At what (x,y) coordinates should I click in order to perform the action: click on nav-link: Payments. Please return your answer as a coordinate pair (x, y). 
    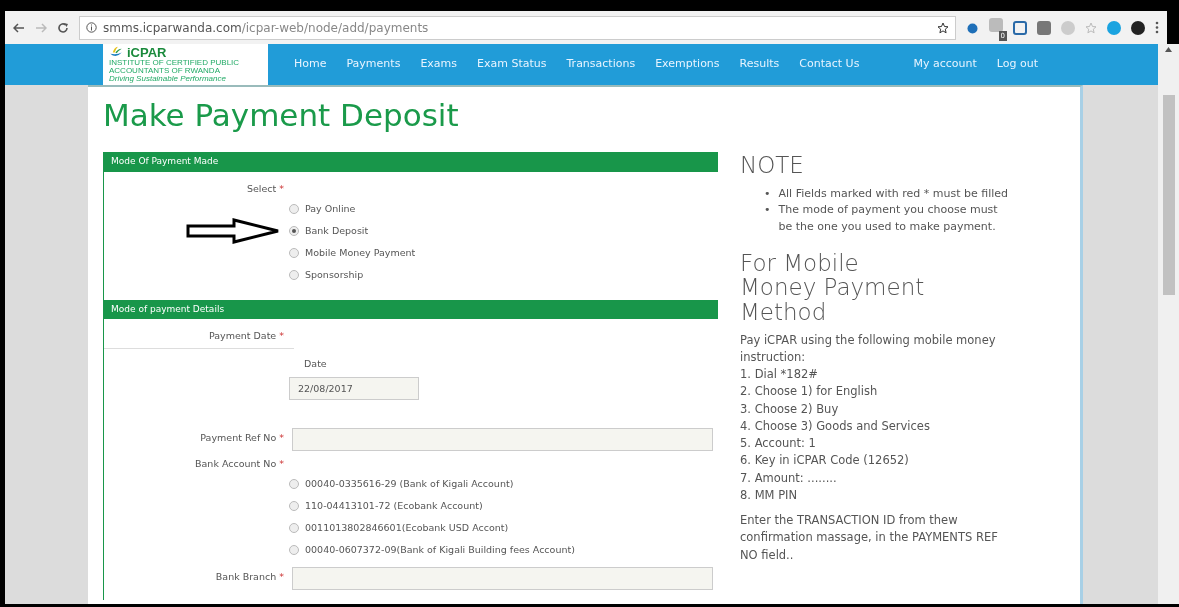
    Looking at the image, I should click on (373, 64).